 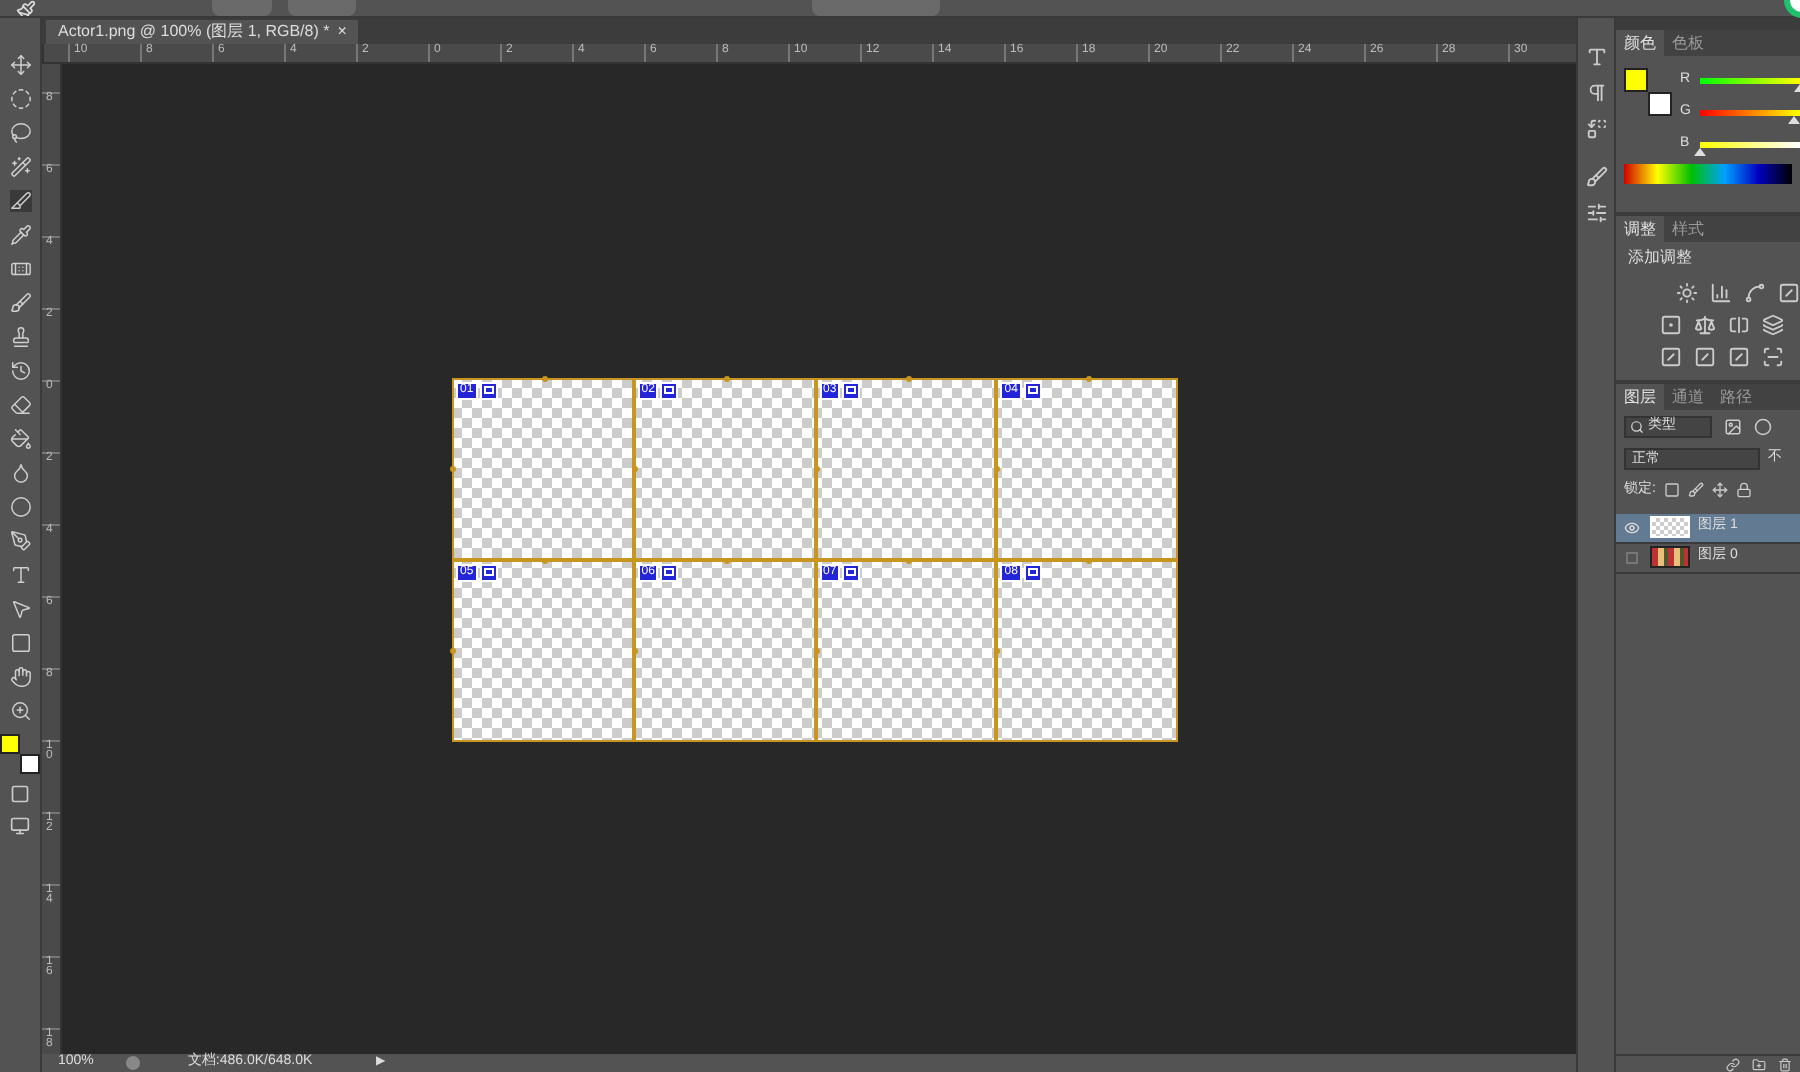 I want to click on wand-tool-icon, so click(x=20, y=167).